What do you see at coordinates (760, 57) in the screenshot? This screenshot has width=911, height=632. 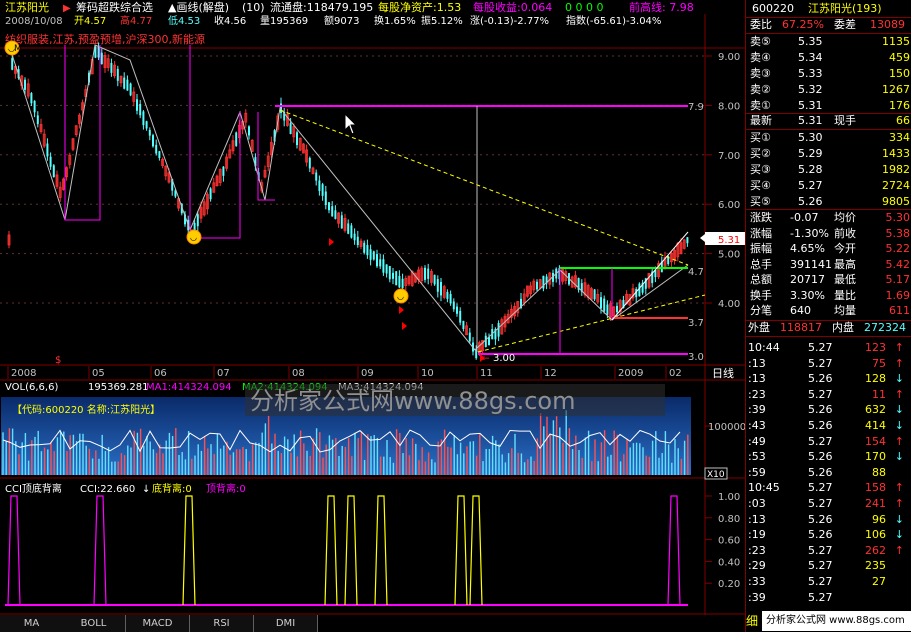 I see `ask-label: 卖④` at bounding box center [760, 57].